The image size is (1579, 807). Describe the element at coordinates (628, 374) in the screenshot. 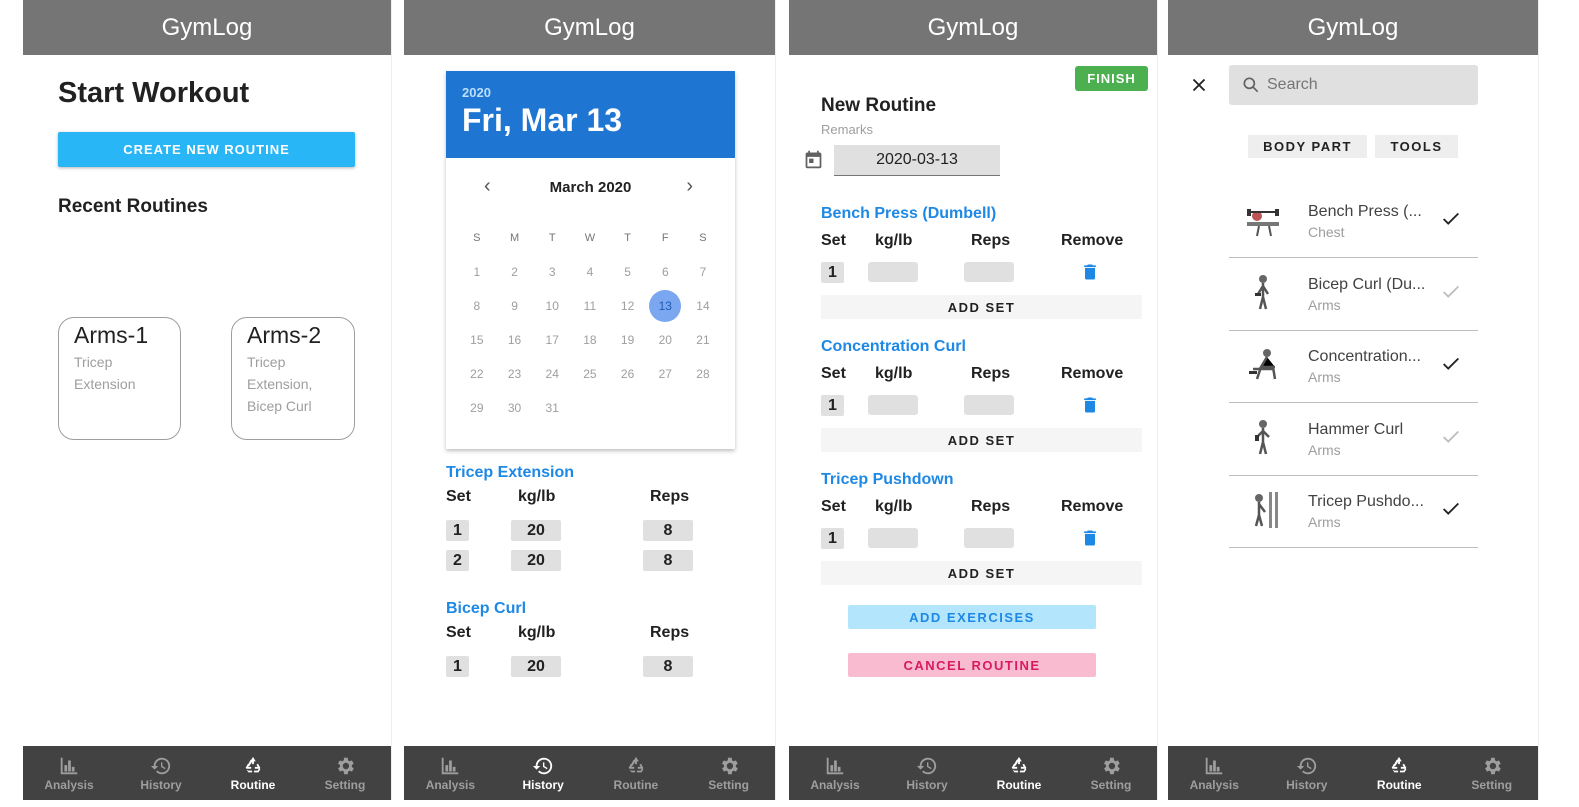

I see `calendar-day: 26` at that location.